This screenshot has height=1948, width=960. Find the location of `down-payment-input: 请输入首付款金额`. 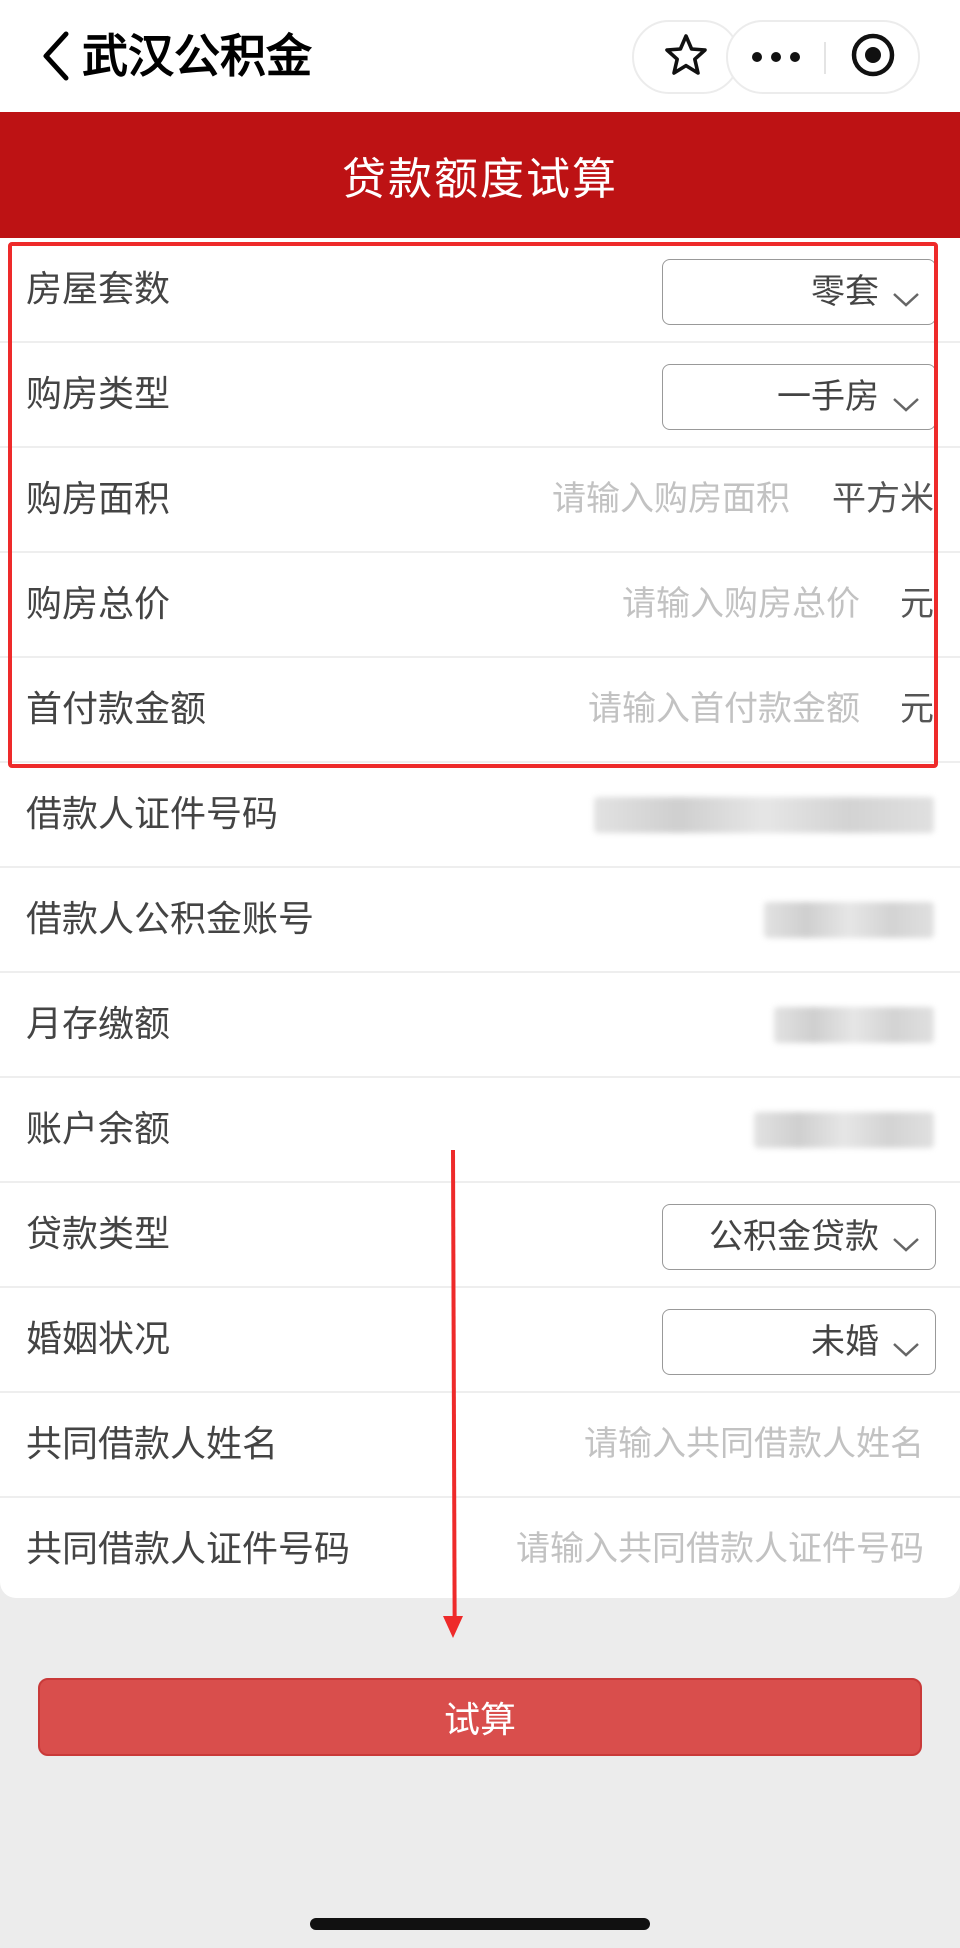

down-payment-input: 请输入首付款金额 is located at coordinates (724, 709).